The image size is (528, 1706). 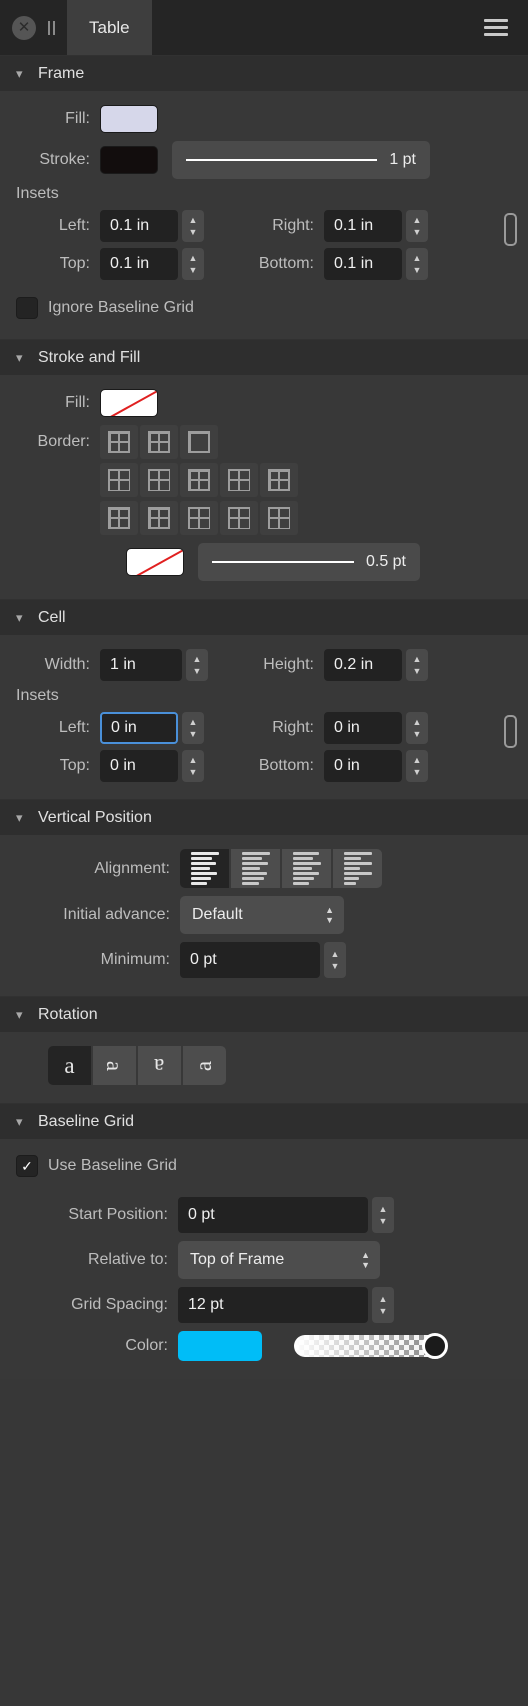 What do you see at coordinates (335, 960) in the screenshot?
I see `minimum-stepper: ▲ ▼` at bounding box center [335, 960].